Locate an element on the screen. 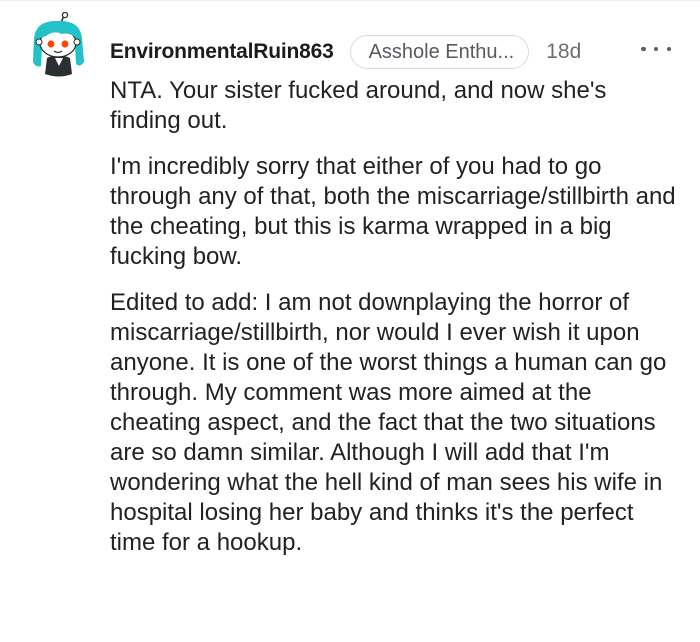 The height and width of the screenshot is (642, 700). user-avatar is located at coordinates (59, 45).